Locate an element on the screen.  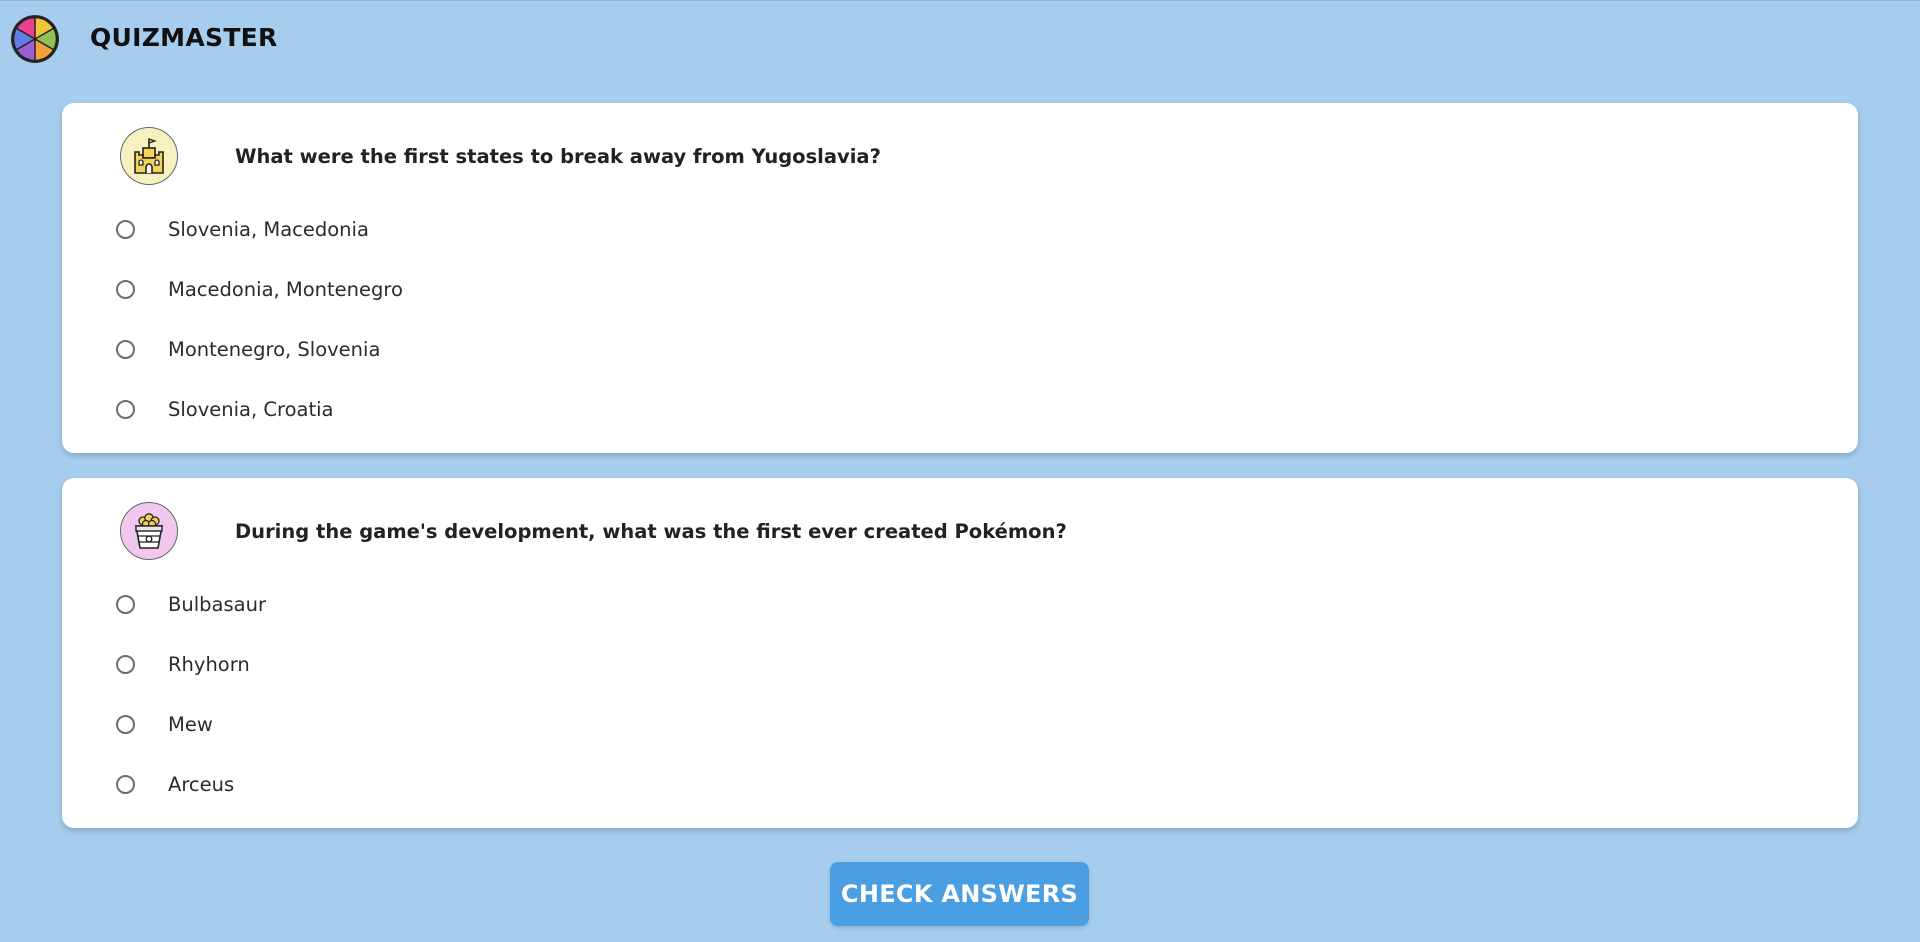
answer-option: Montenegro, Slovenia is located at coordinates (248, 349).